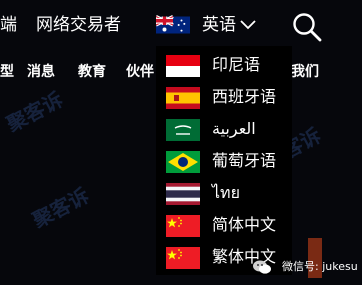 This screenshot has height=285, width=362. I want to click on nav-item-cut: 端, so click(8, 25).